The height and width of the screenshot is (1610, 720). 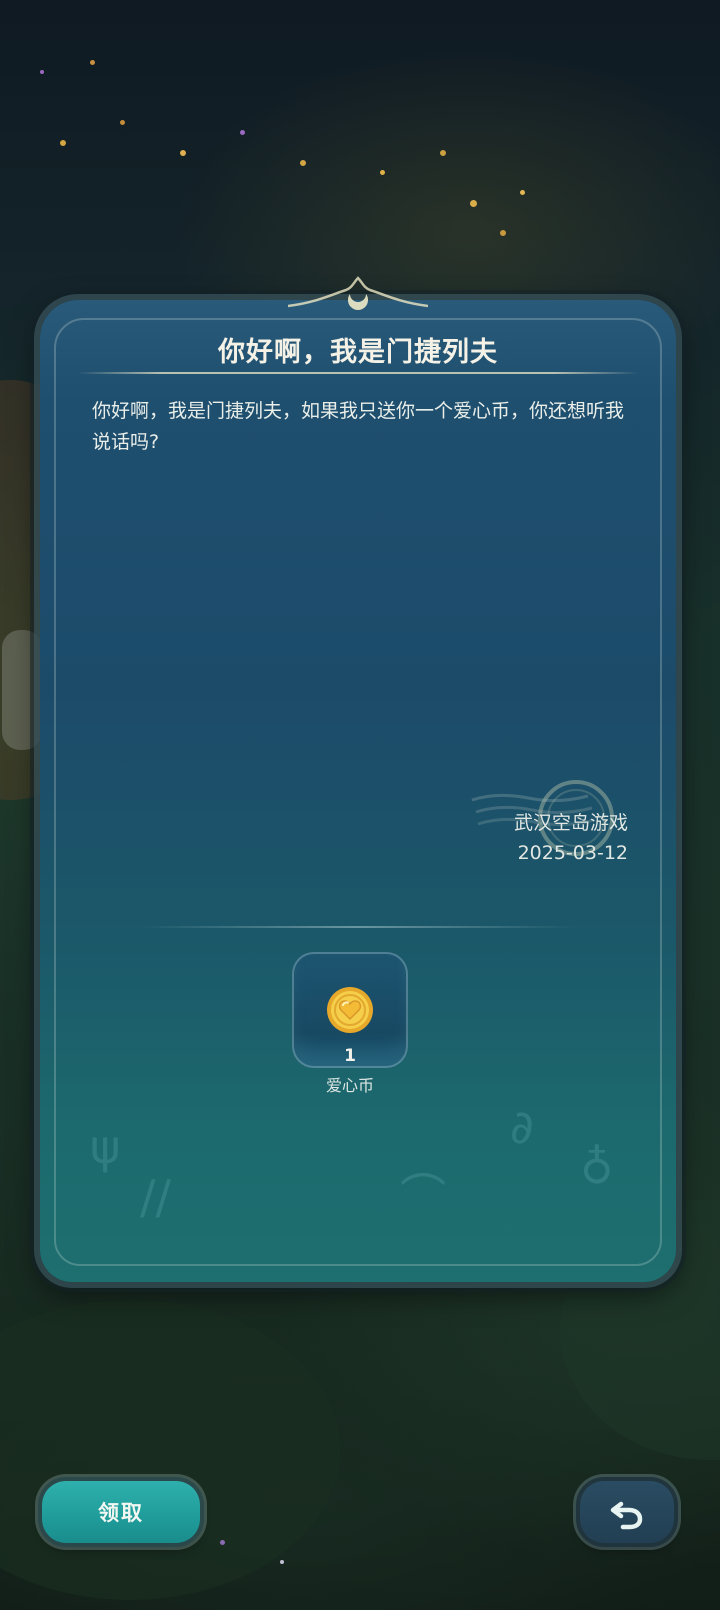 I want to click on heart-coin-icon, so click(x=350, y=1010).